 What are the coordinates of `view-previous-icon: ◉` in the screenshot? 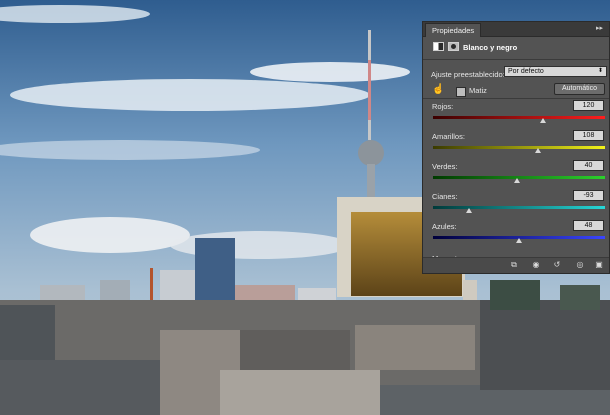 It's located at (536, 265).